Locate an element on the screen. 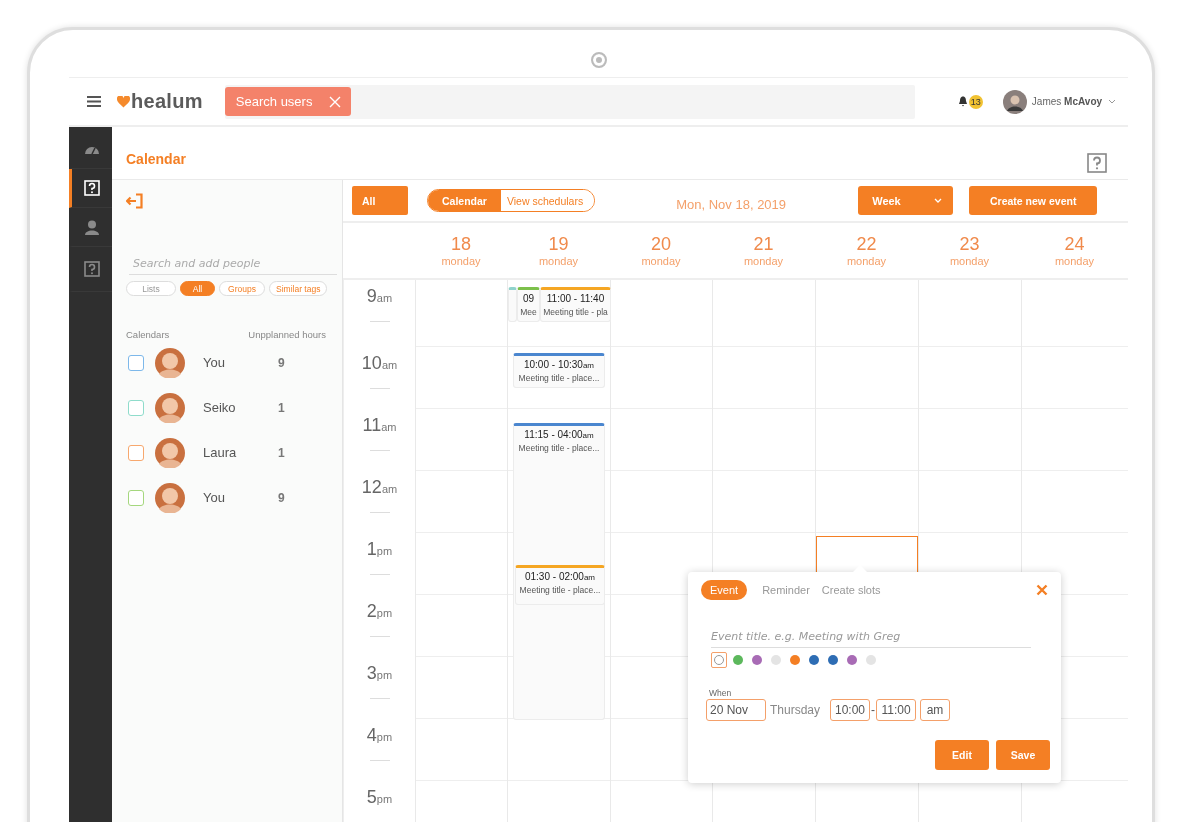  popup-tab: Create slots is located at coordinates (851, 590).